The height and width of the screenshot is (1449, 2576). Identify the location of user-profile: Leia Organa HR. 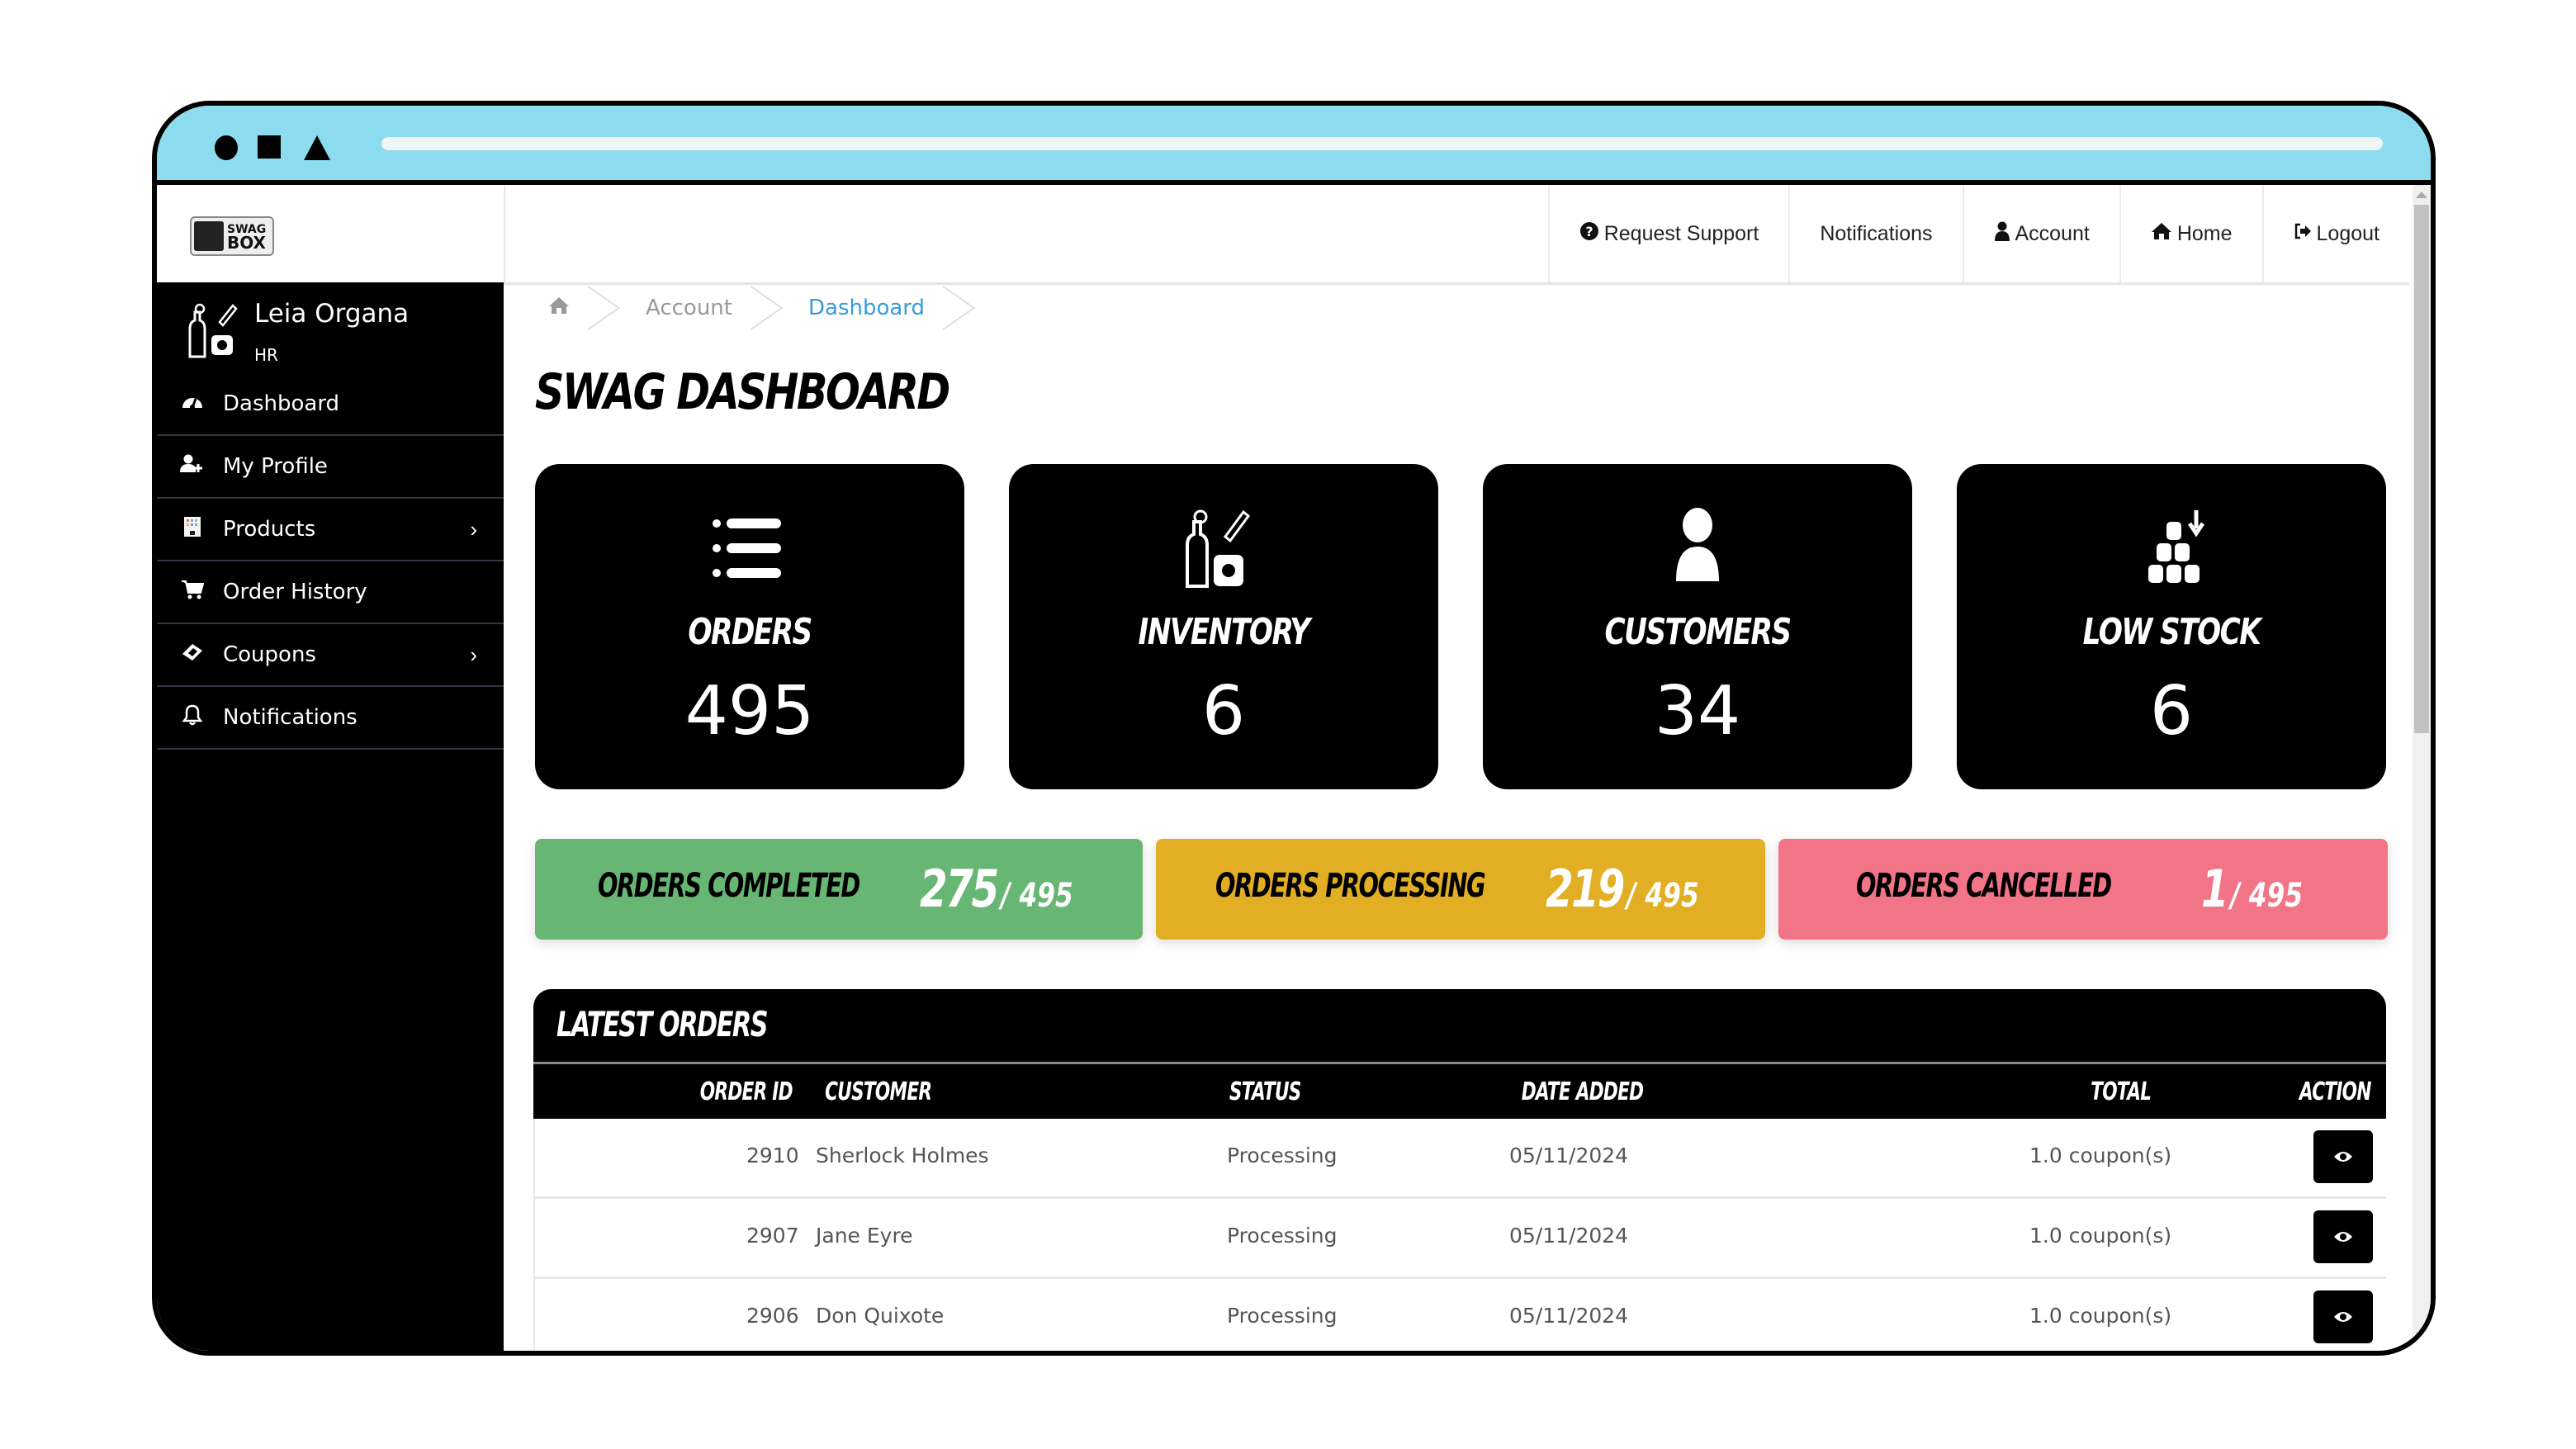
(330, 327).